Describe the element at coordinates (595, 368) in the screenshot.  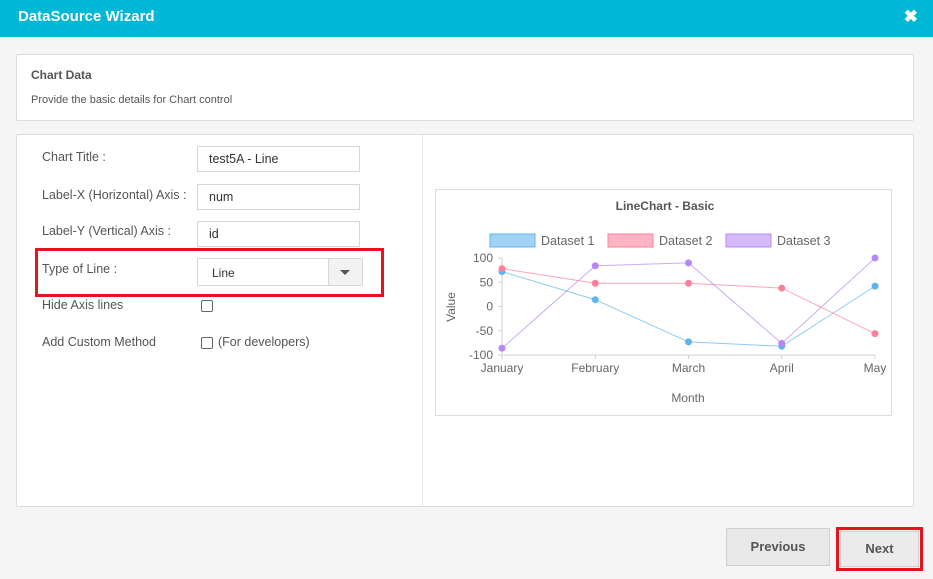
I see `x-tick-label: February` at that location.